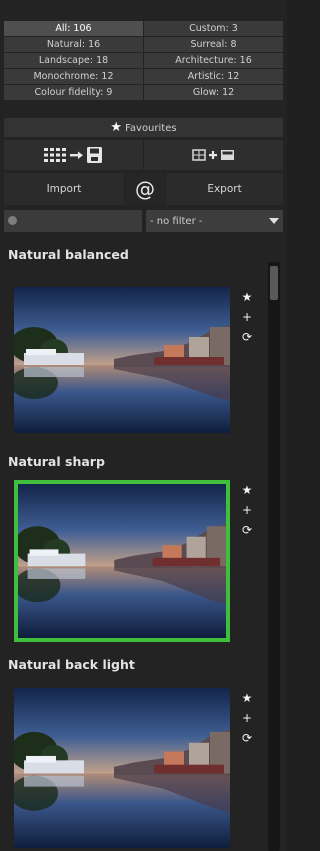 The image size is (320, 851). What do you see at coordinates (151, 128) in the screenshot?
I see `favourites-label: Favourites` at bounding box center [151, 128].